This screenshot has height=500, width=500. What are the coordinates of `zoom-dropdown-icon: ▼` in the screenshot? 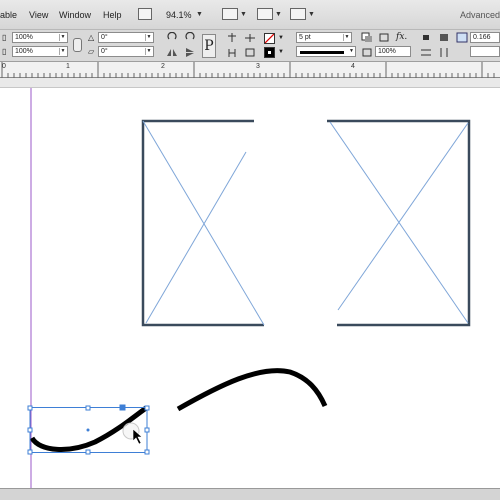 It's located at (199, 14).